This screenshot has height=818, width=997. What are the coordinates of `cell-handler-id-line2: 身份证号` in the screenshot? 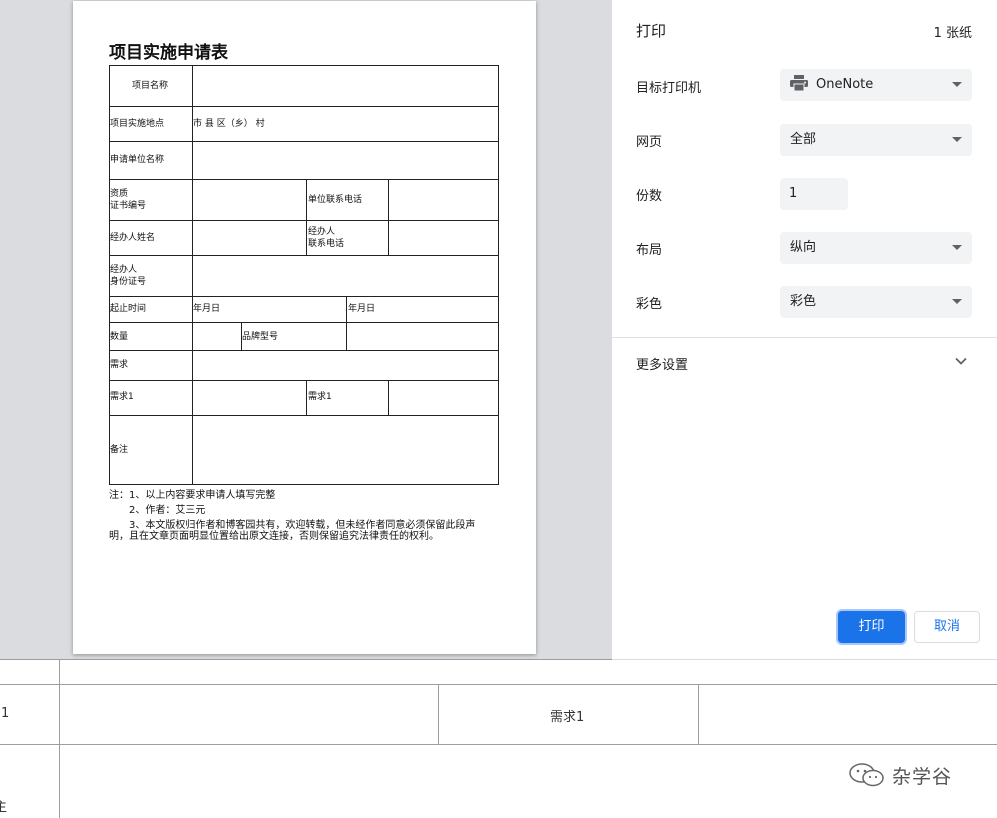 It's located at (128, 282).